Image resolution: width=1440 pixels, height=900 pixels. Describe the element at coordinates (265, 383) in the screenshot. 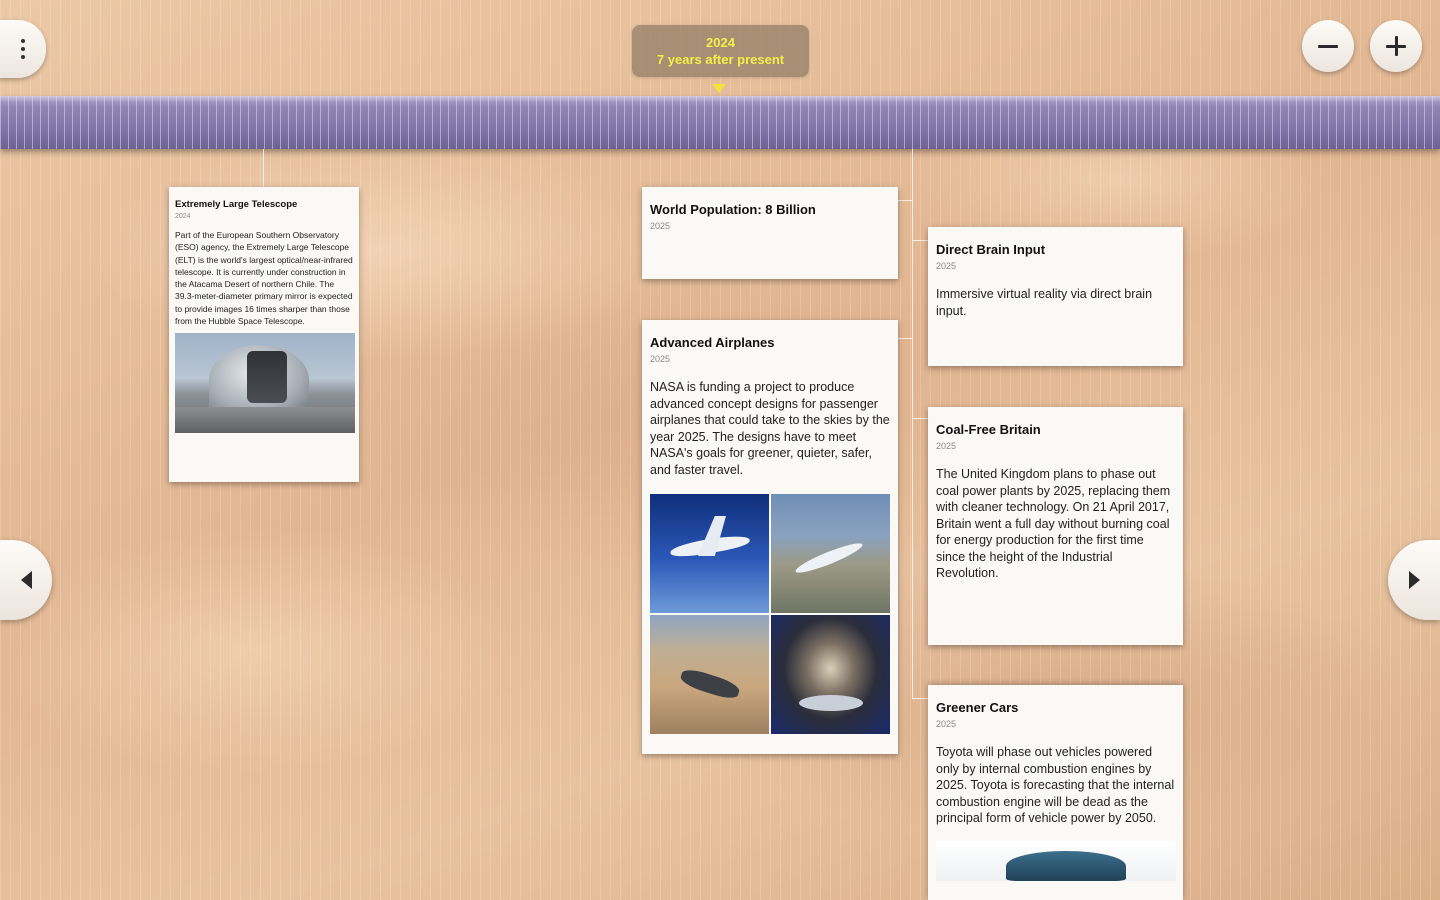

I see `telescope-image` at that location.